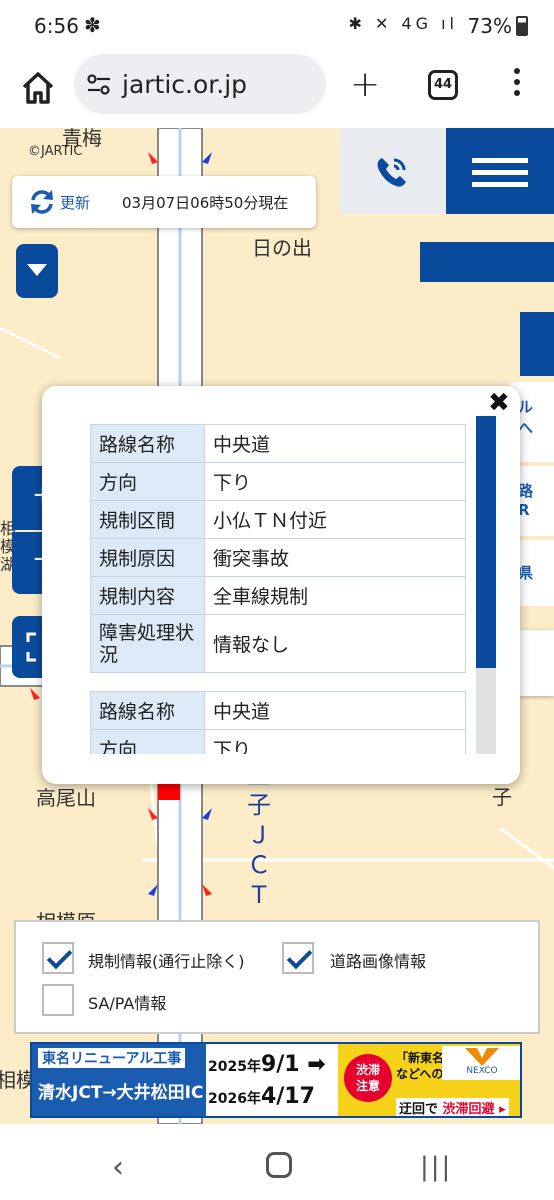 This screenshot has height=1200, width=554. I want to click on ad-date1: 9/1, so click(280, 1064).